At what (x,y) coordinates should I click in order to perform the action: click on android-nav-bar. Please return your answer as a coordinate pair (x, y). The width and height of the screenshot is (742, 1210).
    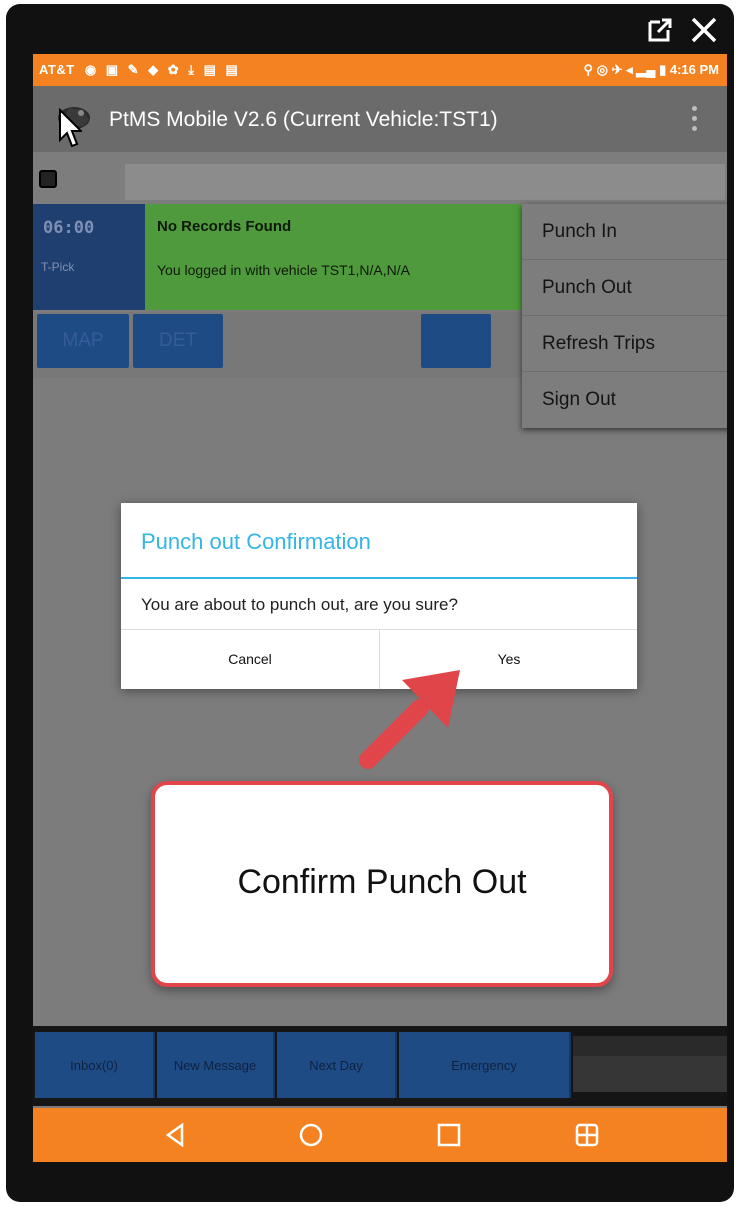
    Looking at the image, I should click on (380, 1135).